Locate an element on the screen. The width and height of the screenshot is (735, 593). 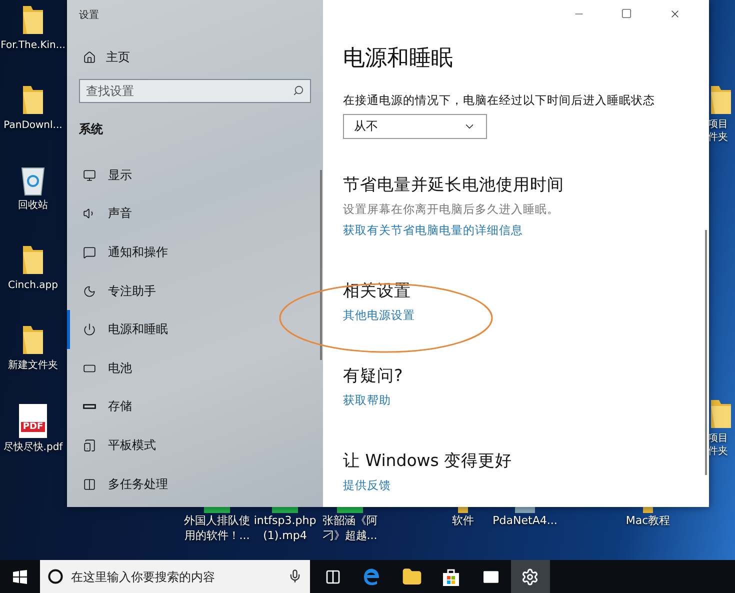
close-icon is located at coordinates (675, 14).